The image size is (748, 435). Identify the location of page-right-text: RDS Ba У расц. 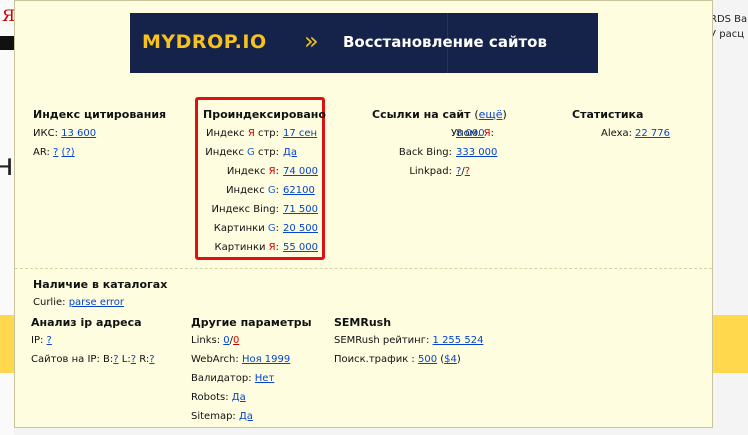
(729, 27).